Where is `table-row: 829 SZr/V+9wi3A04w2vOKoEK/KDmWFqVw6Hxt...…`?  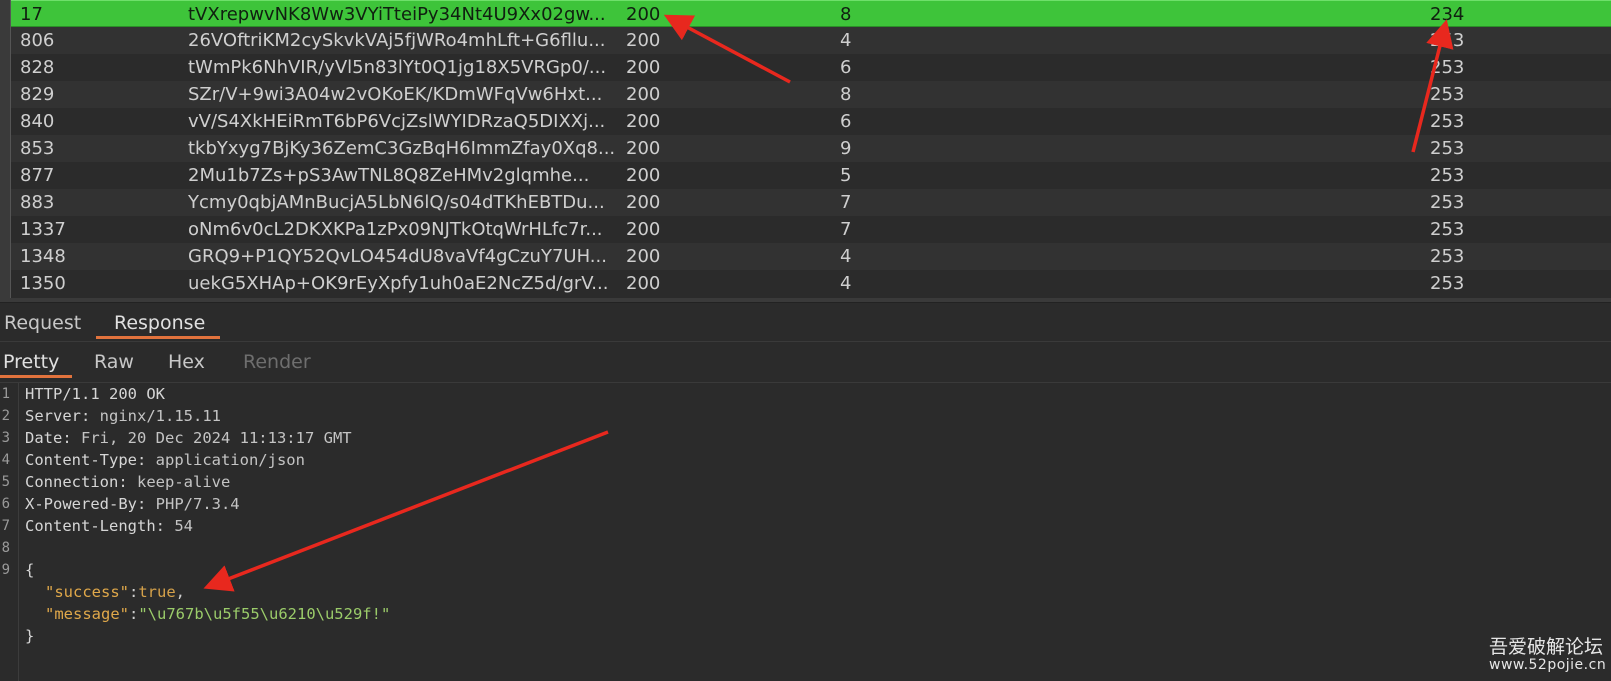
table-row: 829 SZr/V+9wi3A04w2vOKoEK/KDmWFqVw6Hxt...… is located at coordinates (810, 94).